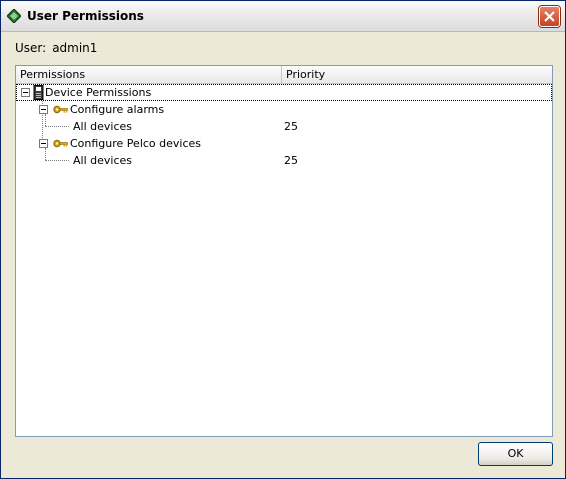  I want to click on title-bar: User Permissions, so click(283, 16).